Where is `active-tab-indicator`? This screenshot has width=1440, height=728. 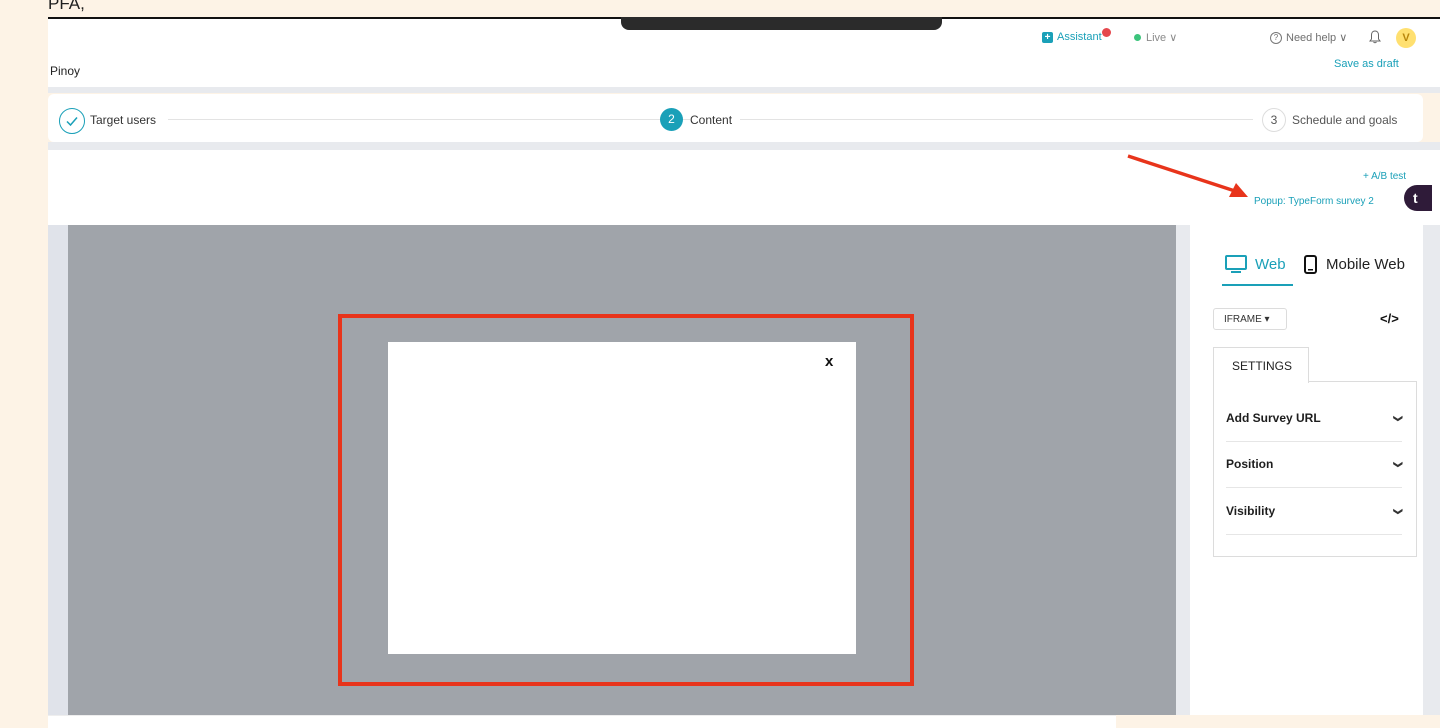
active-tab-indicator is located at coordinates (1257, 285).